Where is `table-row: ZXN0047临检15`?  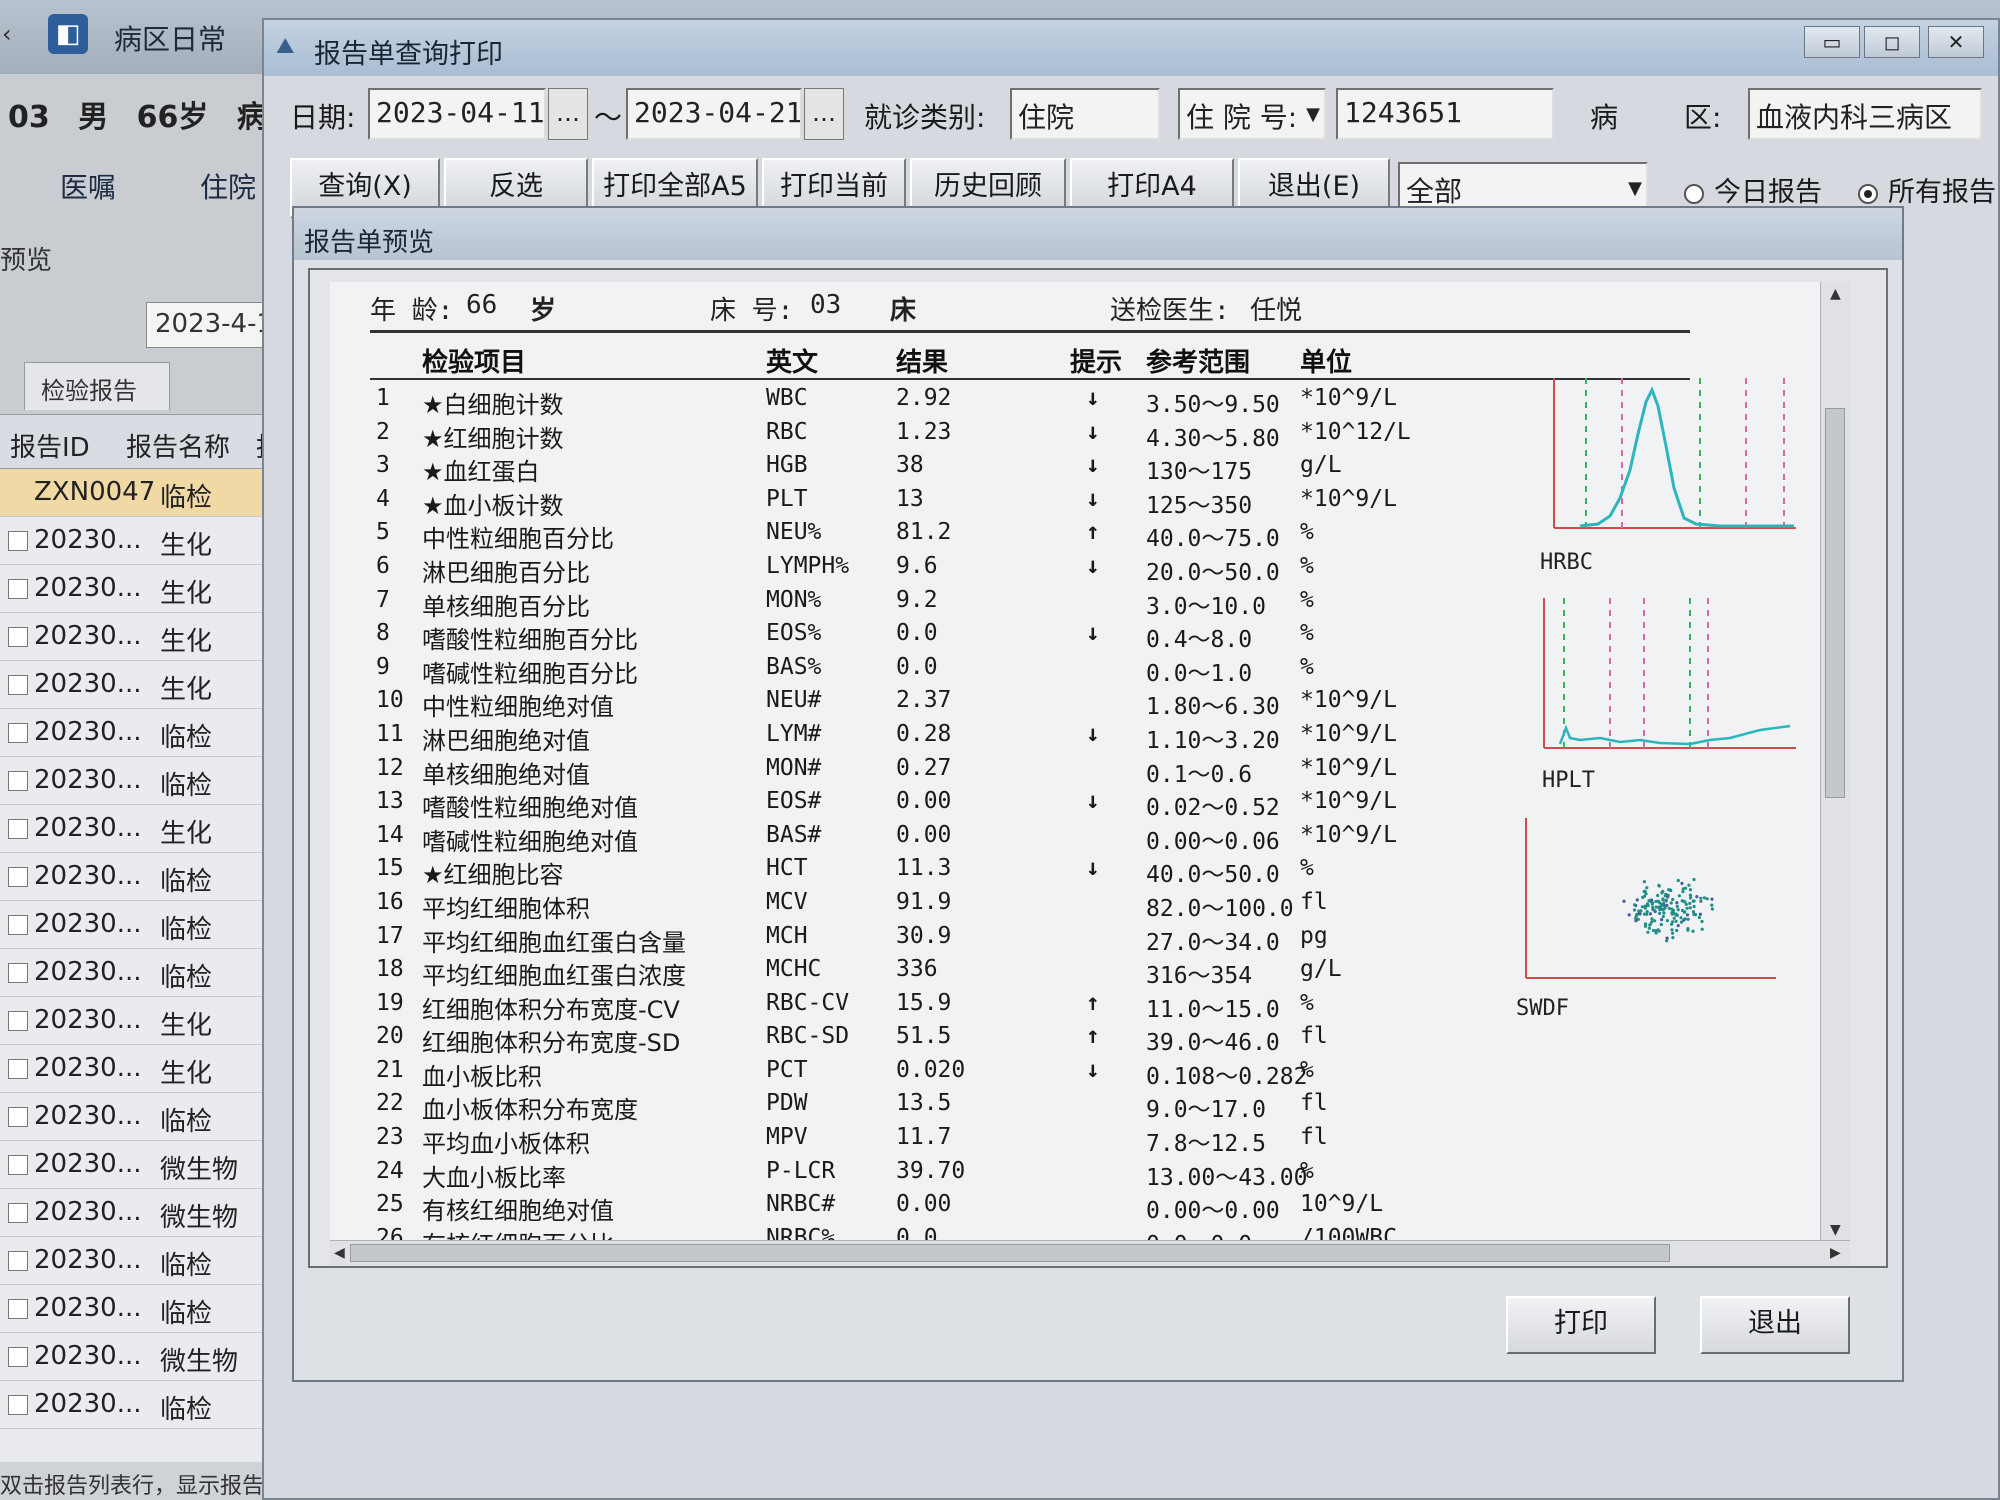 table-row: ZXN0047临检15 is located at coordinates (145, 493).